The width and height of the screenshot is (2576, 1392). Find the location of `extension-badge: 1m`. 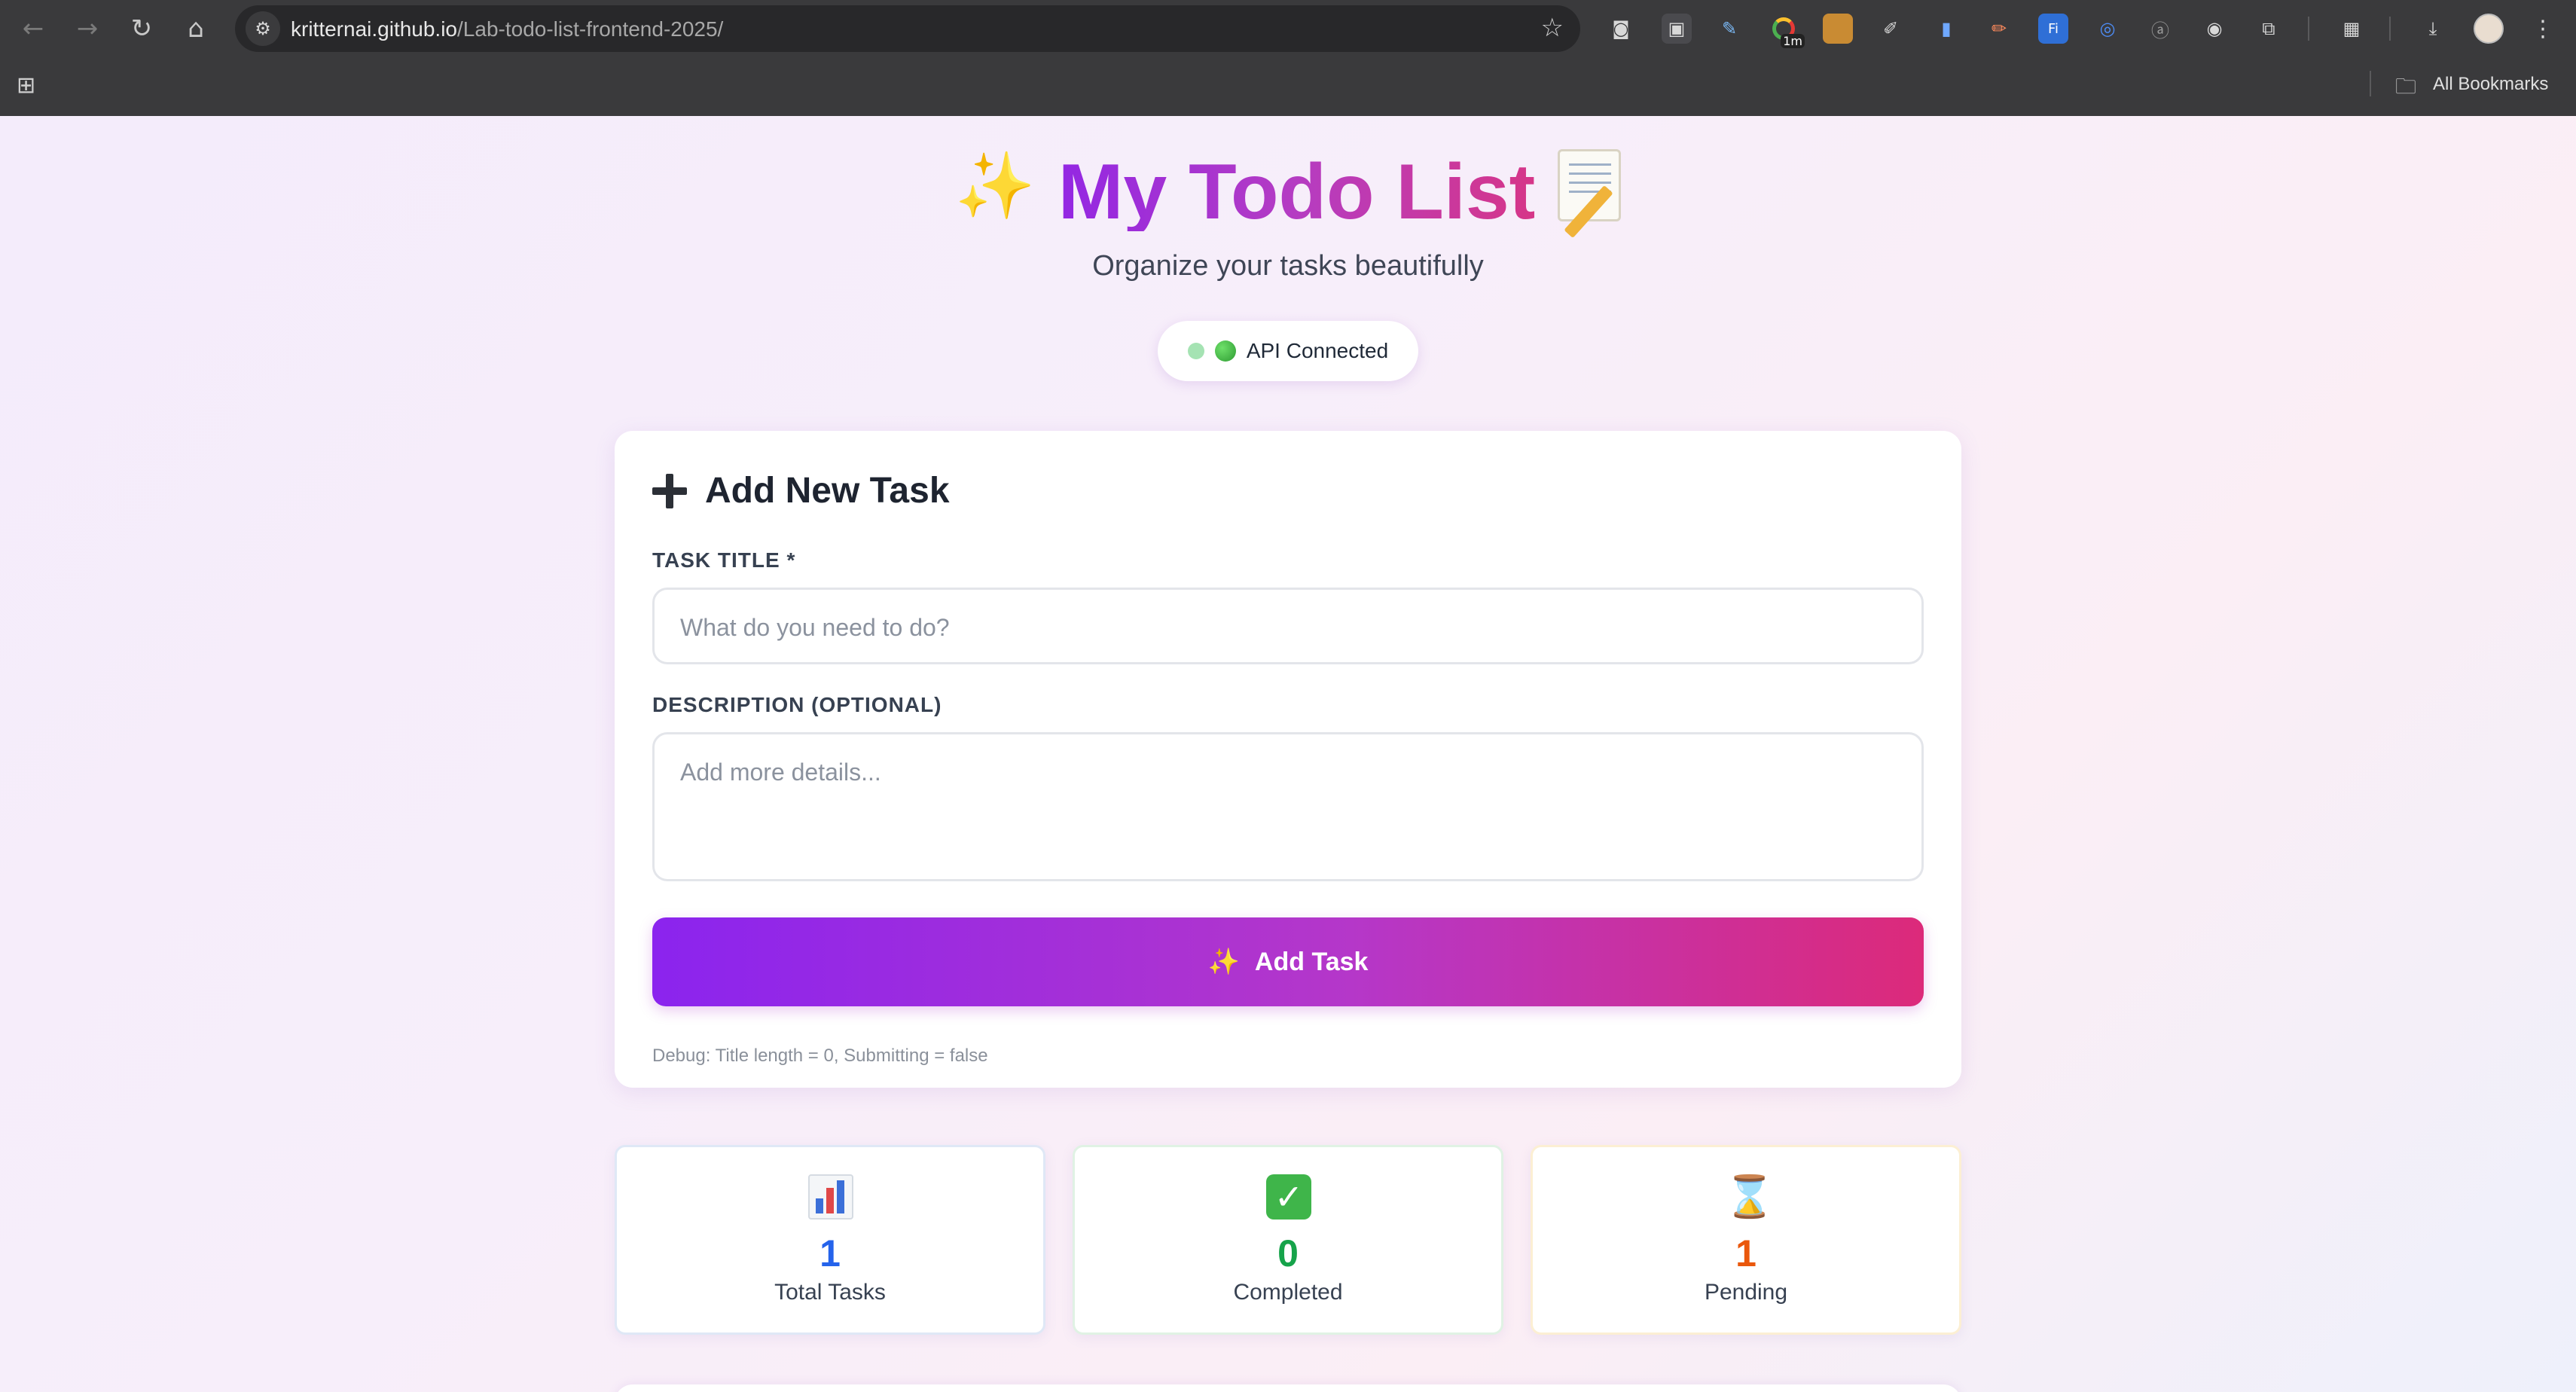

extension-badge: 1m is located at coordinates (1793, 41).